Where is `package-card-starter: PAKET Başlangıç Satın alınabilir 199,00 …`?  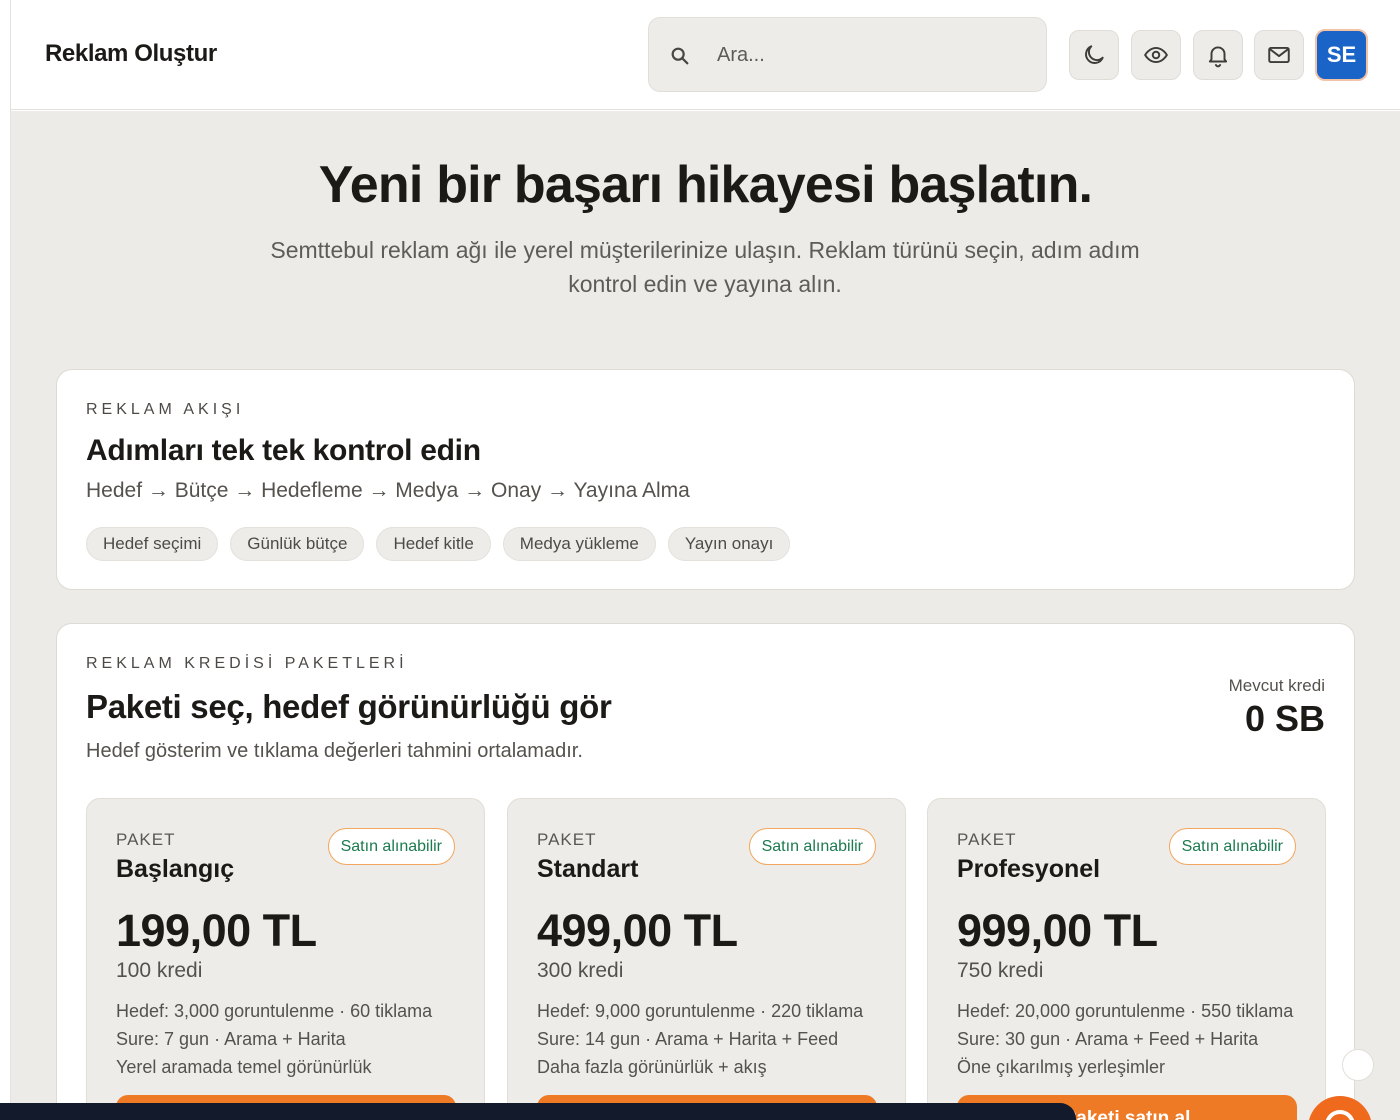 package-card-starter: PAKET Başlangıç Satın alınabilir 199,00 … is located at coordinates (285, 959).